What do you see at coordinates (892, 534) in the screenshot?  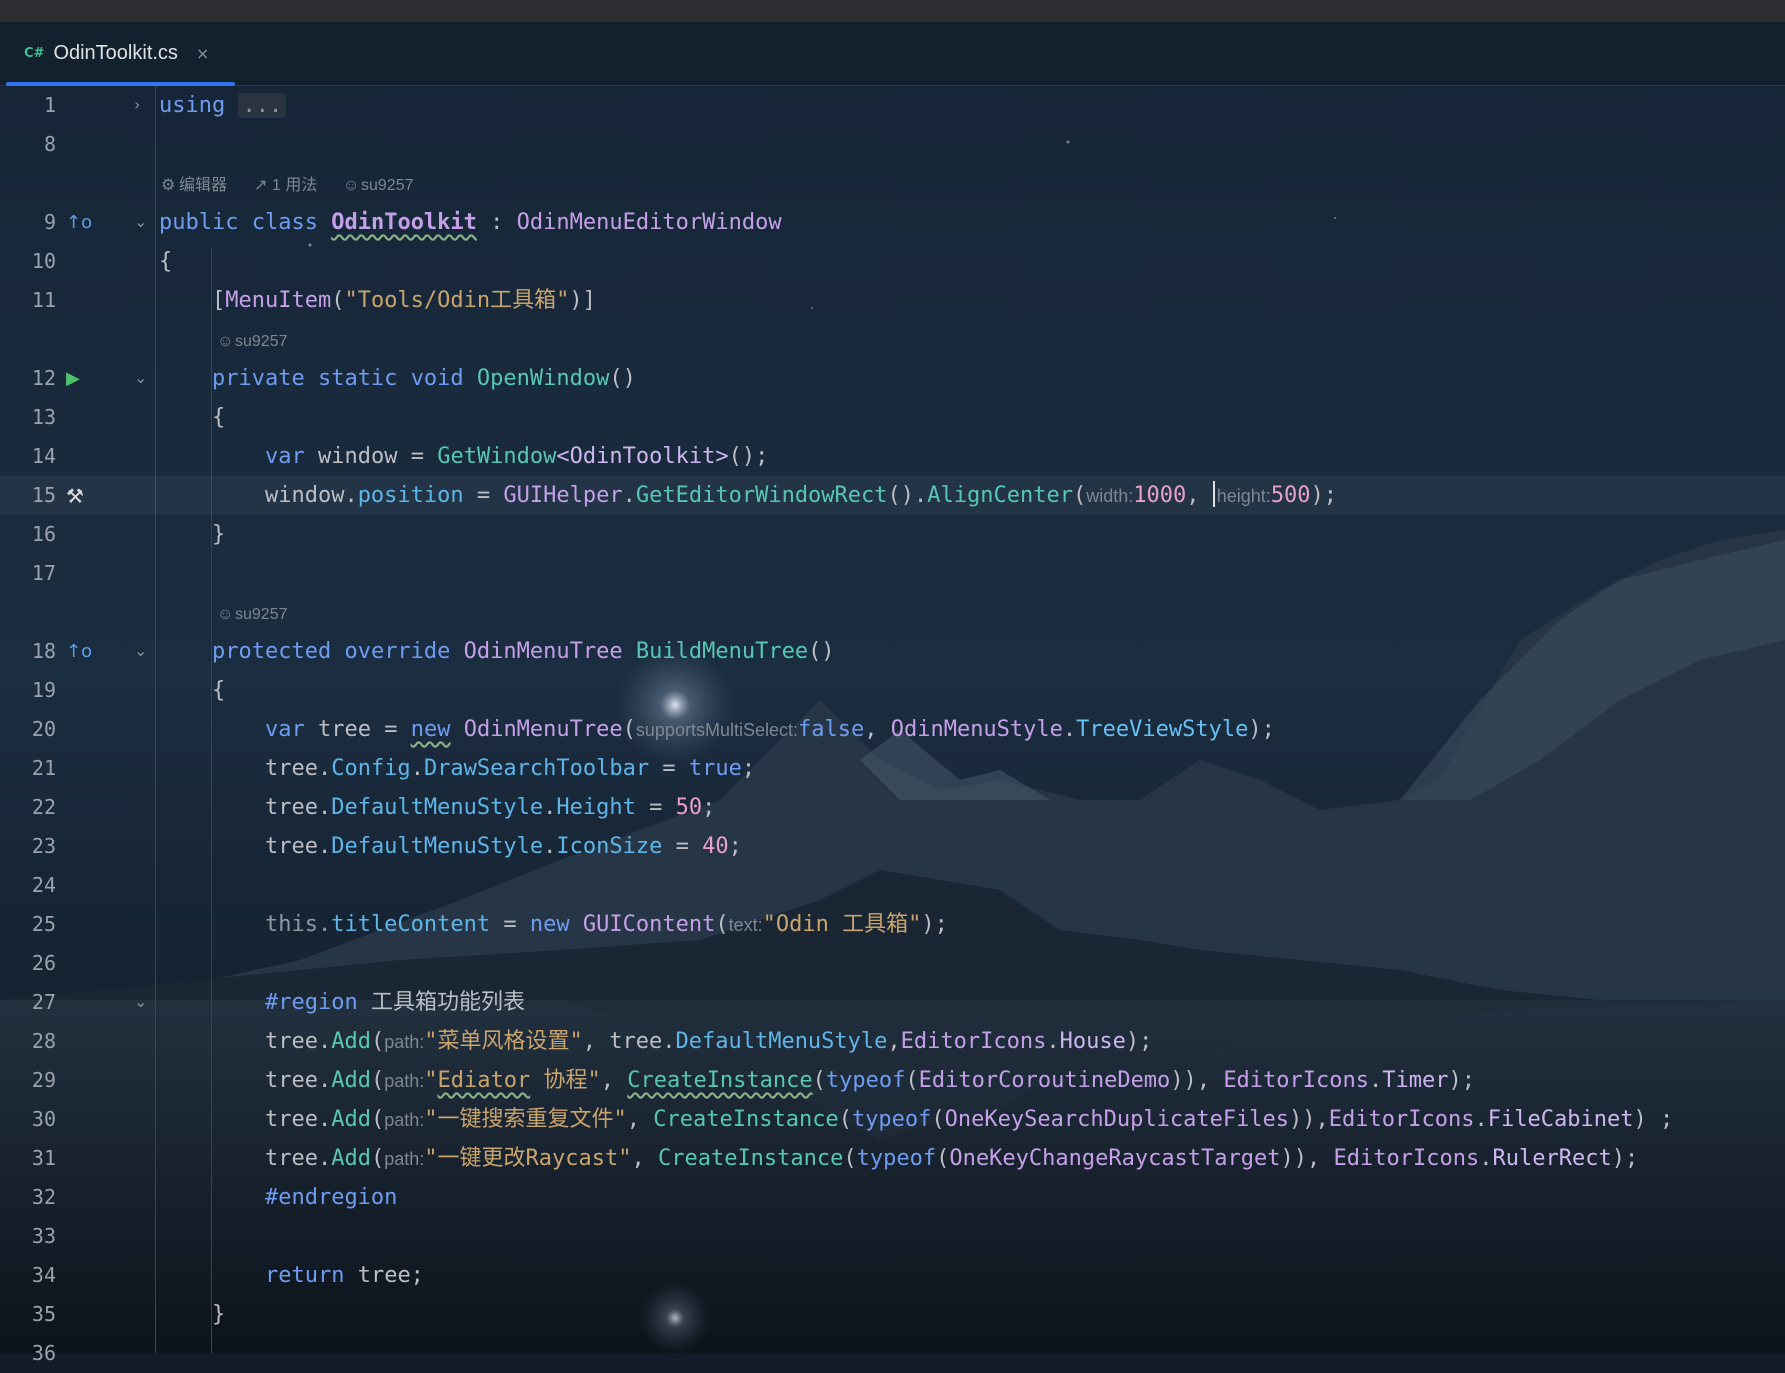 I see `code-line: 16 }` at bounding box center [892, 534].